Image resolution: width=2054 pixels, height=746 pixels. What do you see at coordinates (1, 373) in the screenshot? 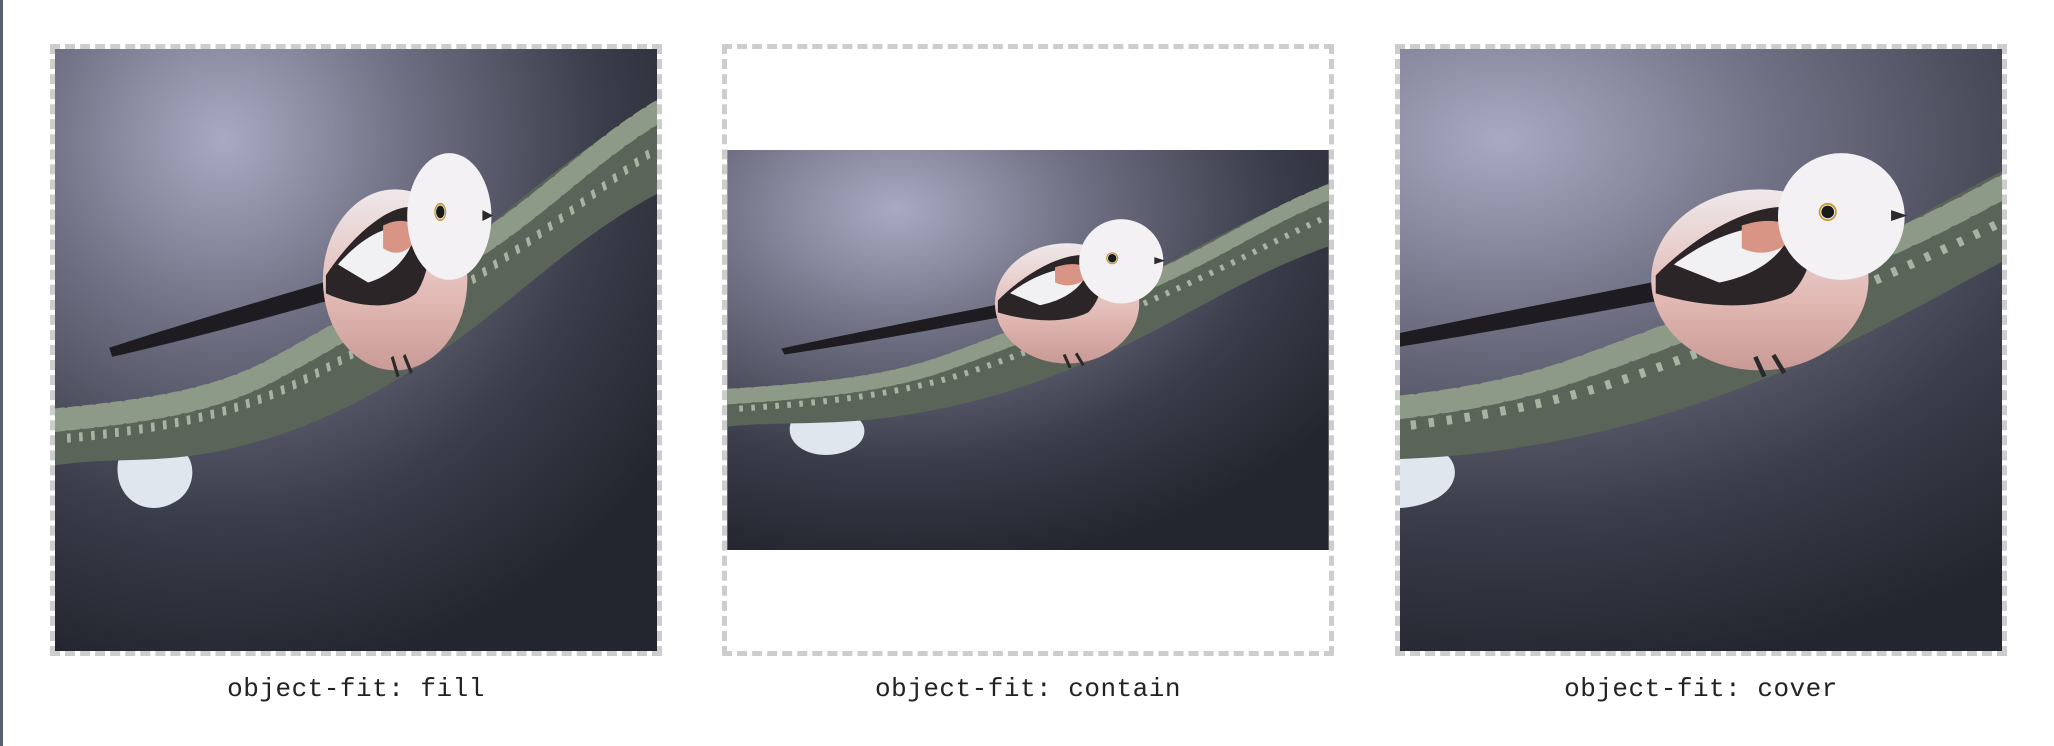
I see `left-edge-strip` at bounding box center [1, 373].